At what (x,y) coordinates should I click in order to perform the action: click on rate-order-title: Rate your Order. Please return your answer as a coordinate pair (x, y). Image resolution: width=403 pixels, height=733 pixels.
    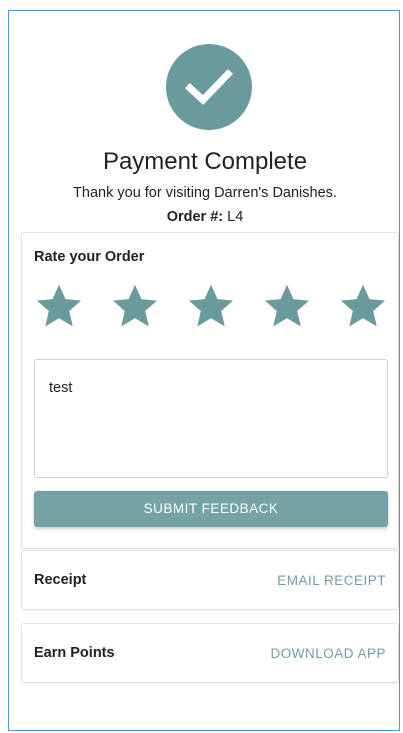
    Looking at the image, I should click on (89, 257).